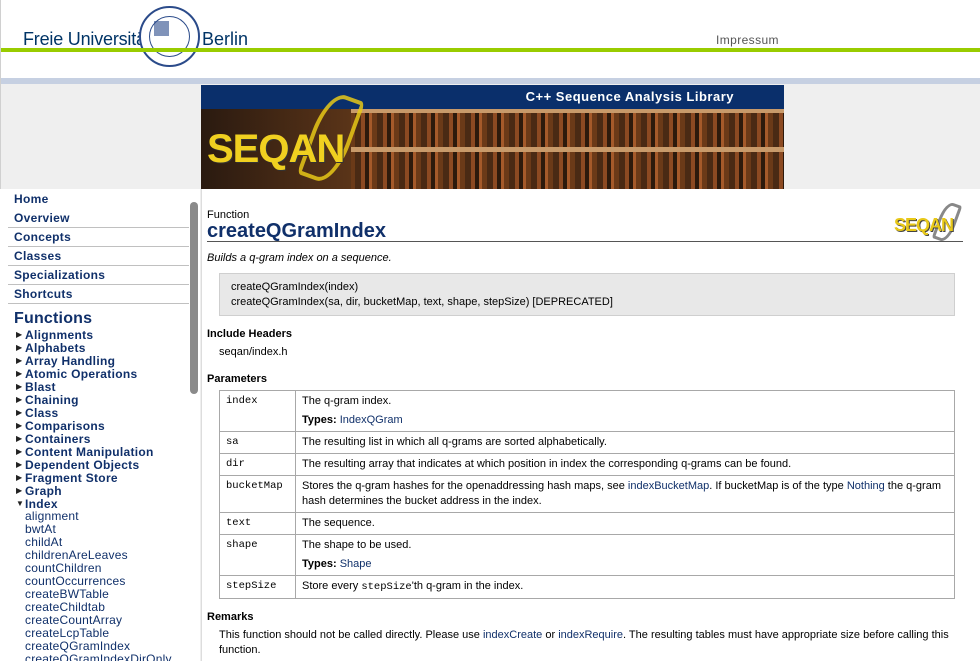 The image size is (980, 661). I want to click on param-types: Types: Shape, so click(625, 564).